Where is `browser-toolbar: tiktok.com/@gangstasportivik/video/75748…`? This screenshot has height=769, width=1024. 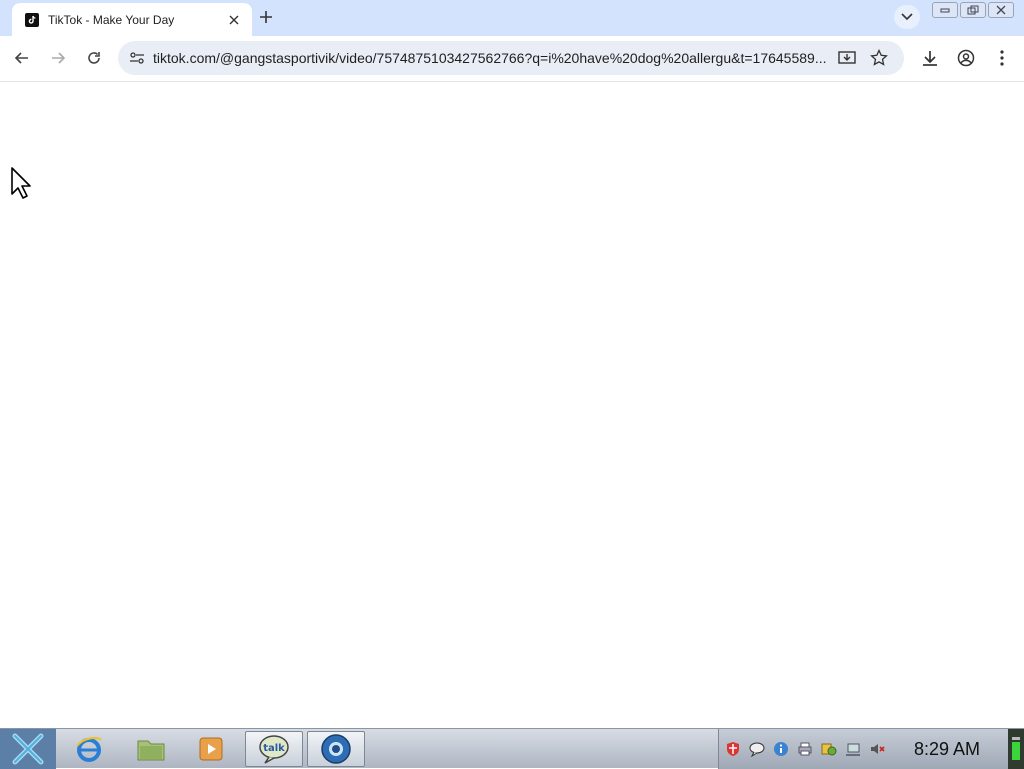
browser-toolbar: tiktok.com/@gangstasportivik/video/75748… is located at coordinates (512, 59).